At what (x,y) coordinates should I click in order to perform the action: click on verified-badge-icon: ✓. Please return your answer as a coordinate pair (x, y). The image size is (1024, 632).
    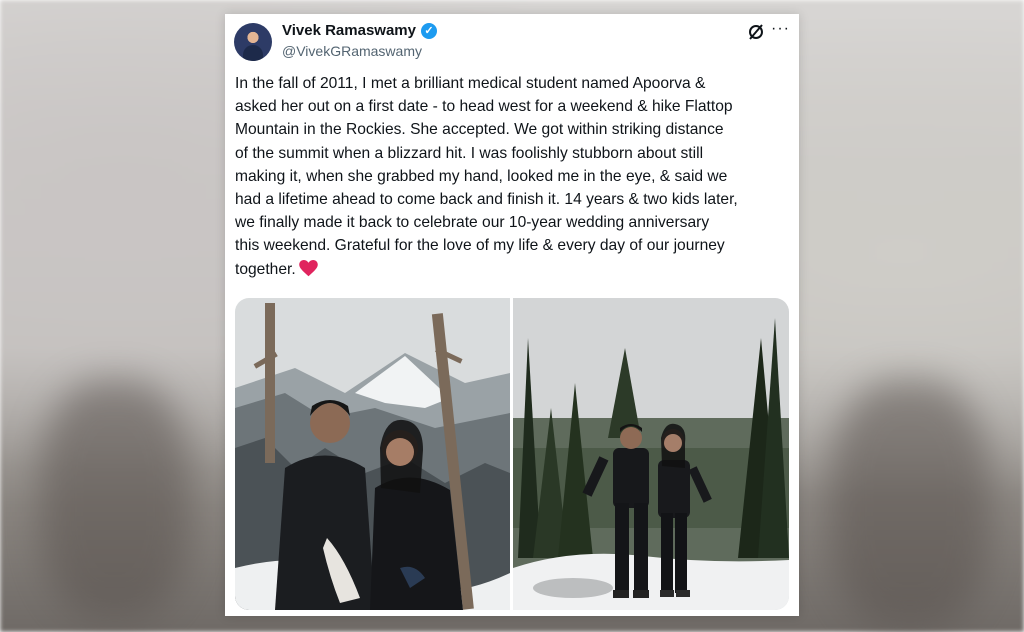
    Looking at the image, I should click on (428, 30).